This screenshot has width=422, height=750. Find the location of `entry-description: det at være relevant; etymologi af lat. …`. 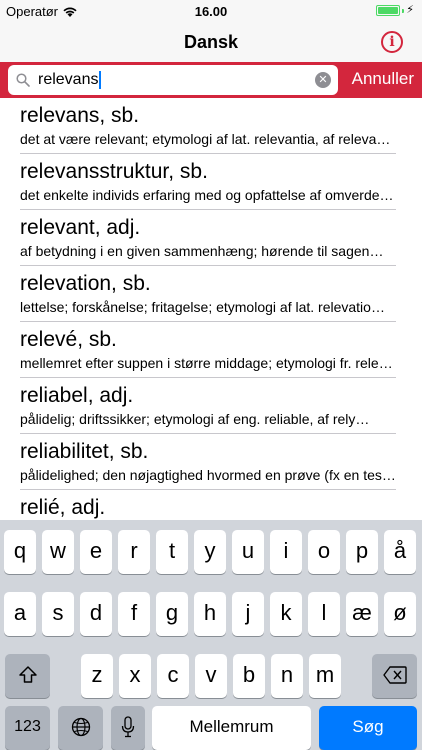

entry-description: det at være relevant; etymologi af lat. … is located at coordinates (208, 139).